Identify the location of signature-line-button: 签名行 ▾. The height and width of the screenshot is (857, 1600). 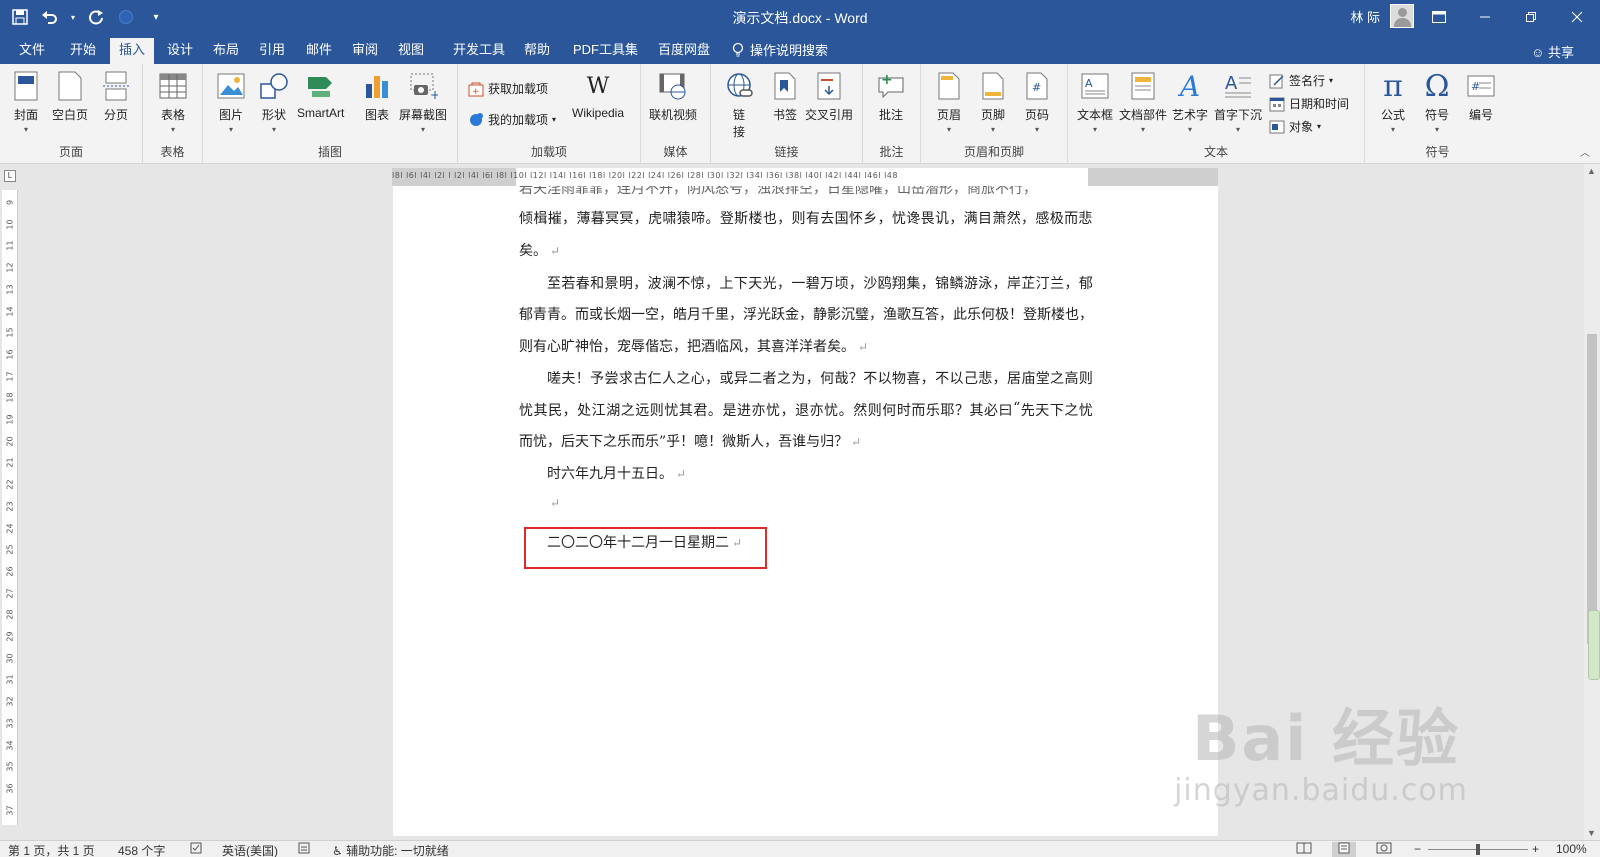
(1301, 80).